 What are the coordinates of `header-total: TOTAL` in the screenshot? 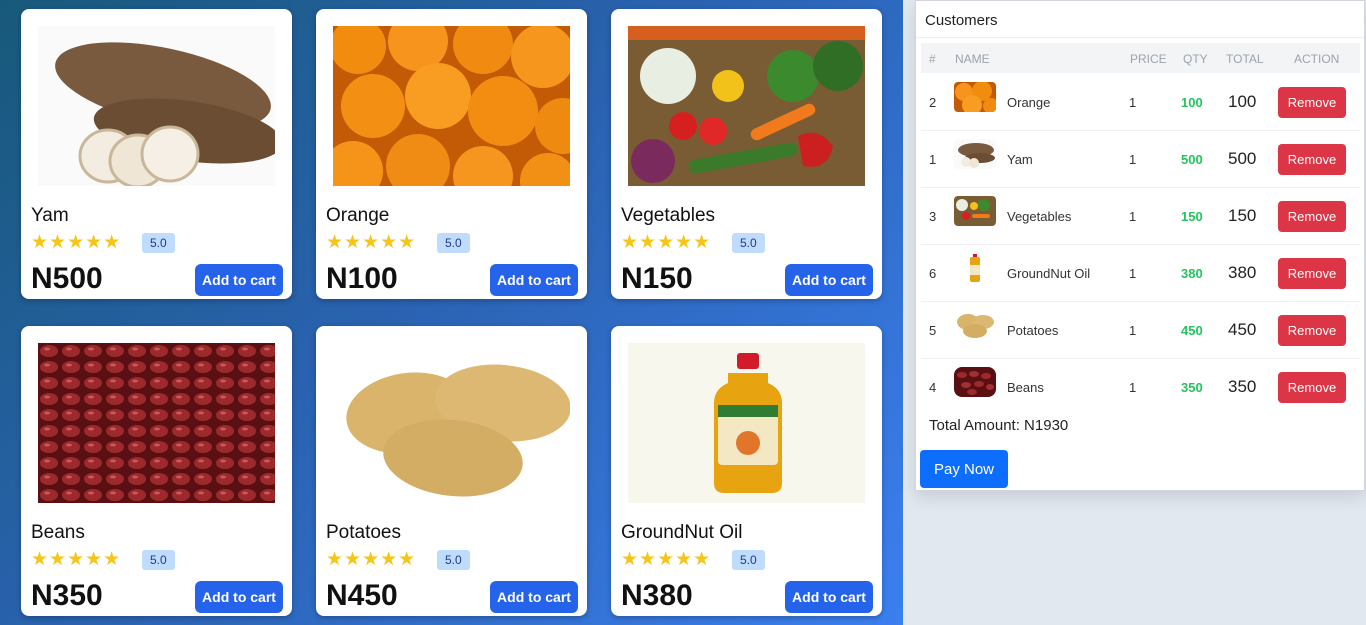 It's located at (1245, 59).